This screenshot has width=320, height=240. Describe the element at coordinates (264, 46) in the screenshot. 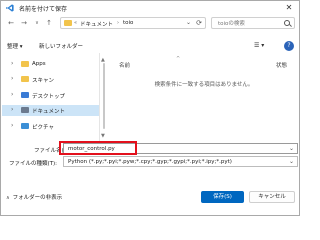

I see `view-options-icon: ☰ ▾` at that location.